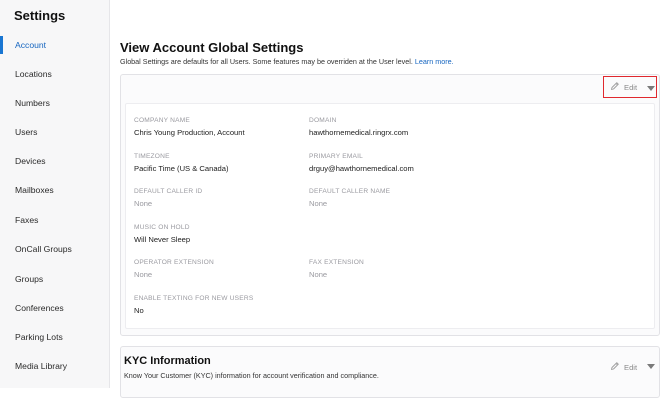  I want to click on fax-extension-label: FAX EXTENSION, so click(336, 262).